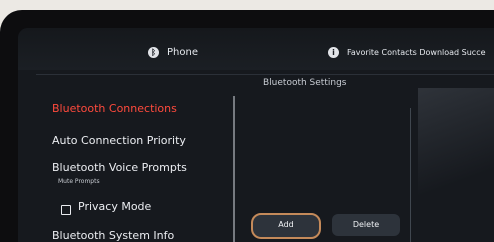 The image size is (494, 242). What do you see at coordinates (456, 165) in the screenshot?
I see `screen-glare` at bounding box center [456, 165].